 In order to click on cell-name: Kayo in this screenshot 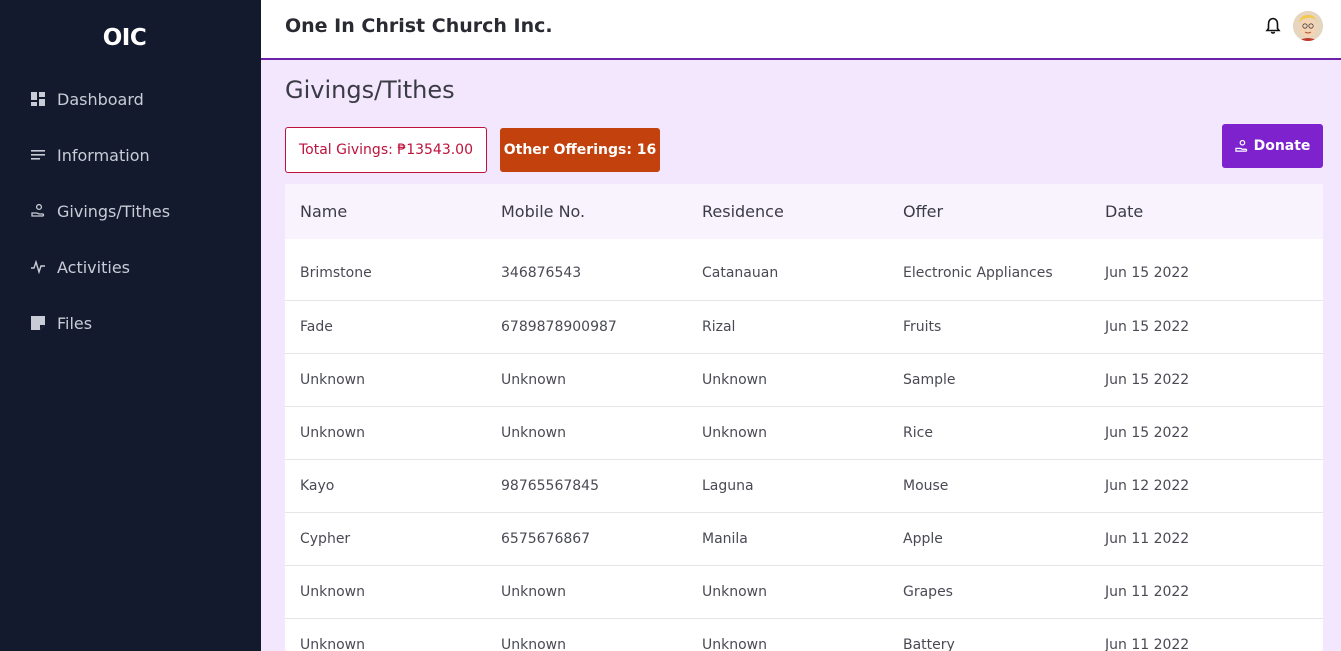, I will do `click(317, 485)`.